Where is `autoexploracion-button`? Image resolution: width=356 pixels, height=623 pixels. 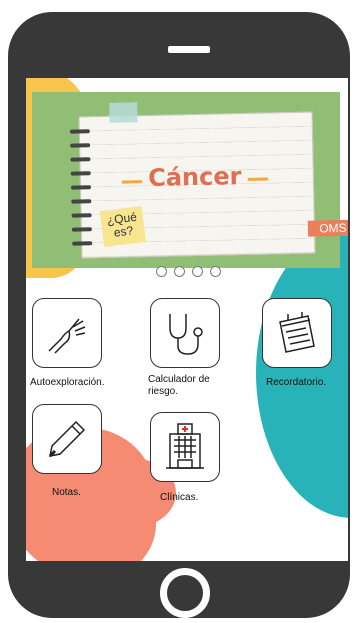
autoexploracion-button is located at coordinates (67, 333).